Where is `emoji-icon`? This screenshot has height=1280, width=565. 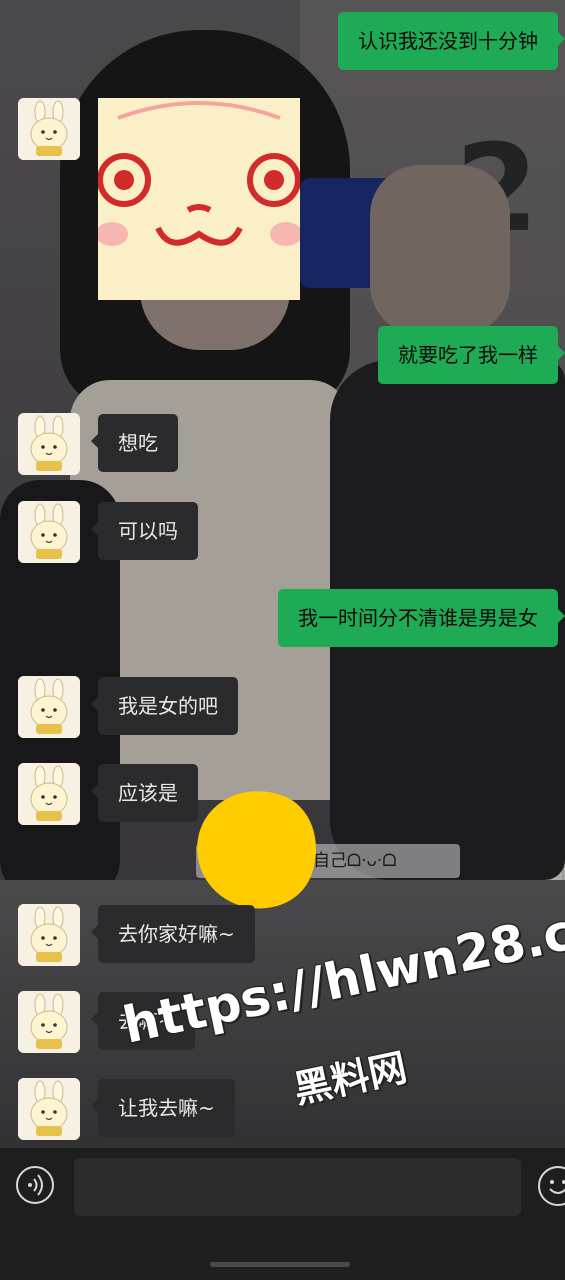 emoji-icon is located at coordinates (557, 1187).